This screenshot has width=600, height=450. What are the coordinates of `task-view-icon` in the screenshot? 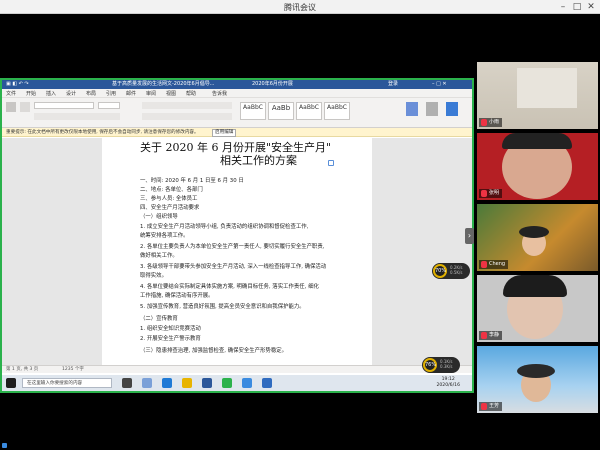 It's located at (127, 383).